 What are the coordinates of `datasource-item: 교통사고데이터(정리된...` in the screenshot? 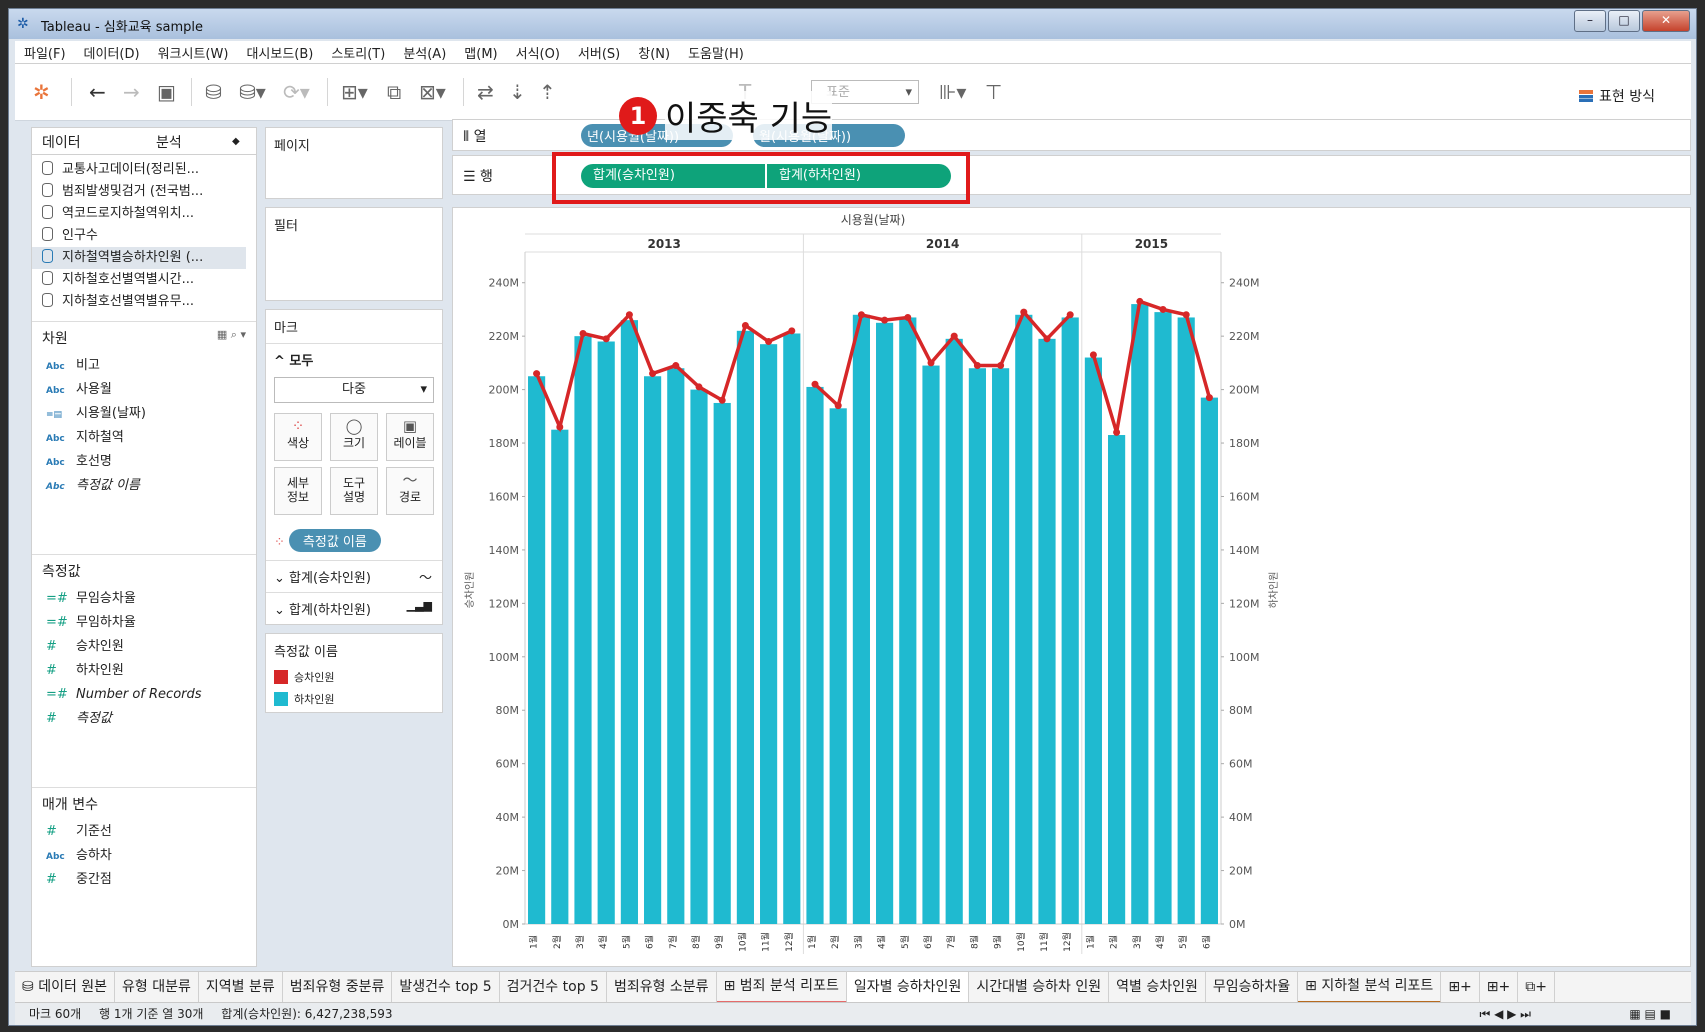 It's located at (144, 170).